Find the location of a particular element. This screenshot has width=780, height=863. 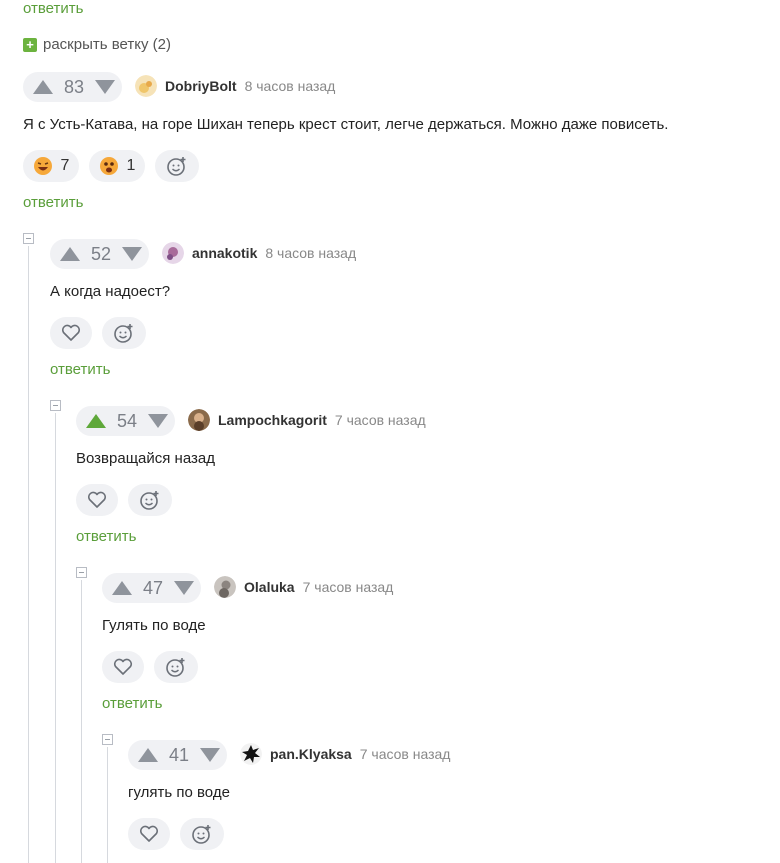

vote-widget: 83 is located at coordinates (72, 87).